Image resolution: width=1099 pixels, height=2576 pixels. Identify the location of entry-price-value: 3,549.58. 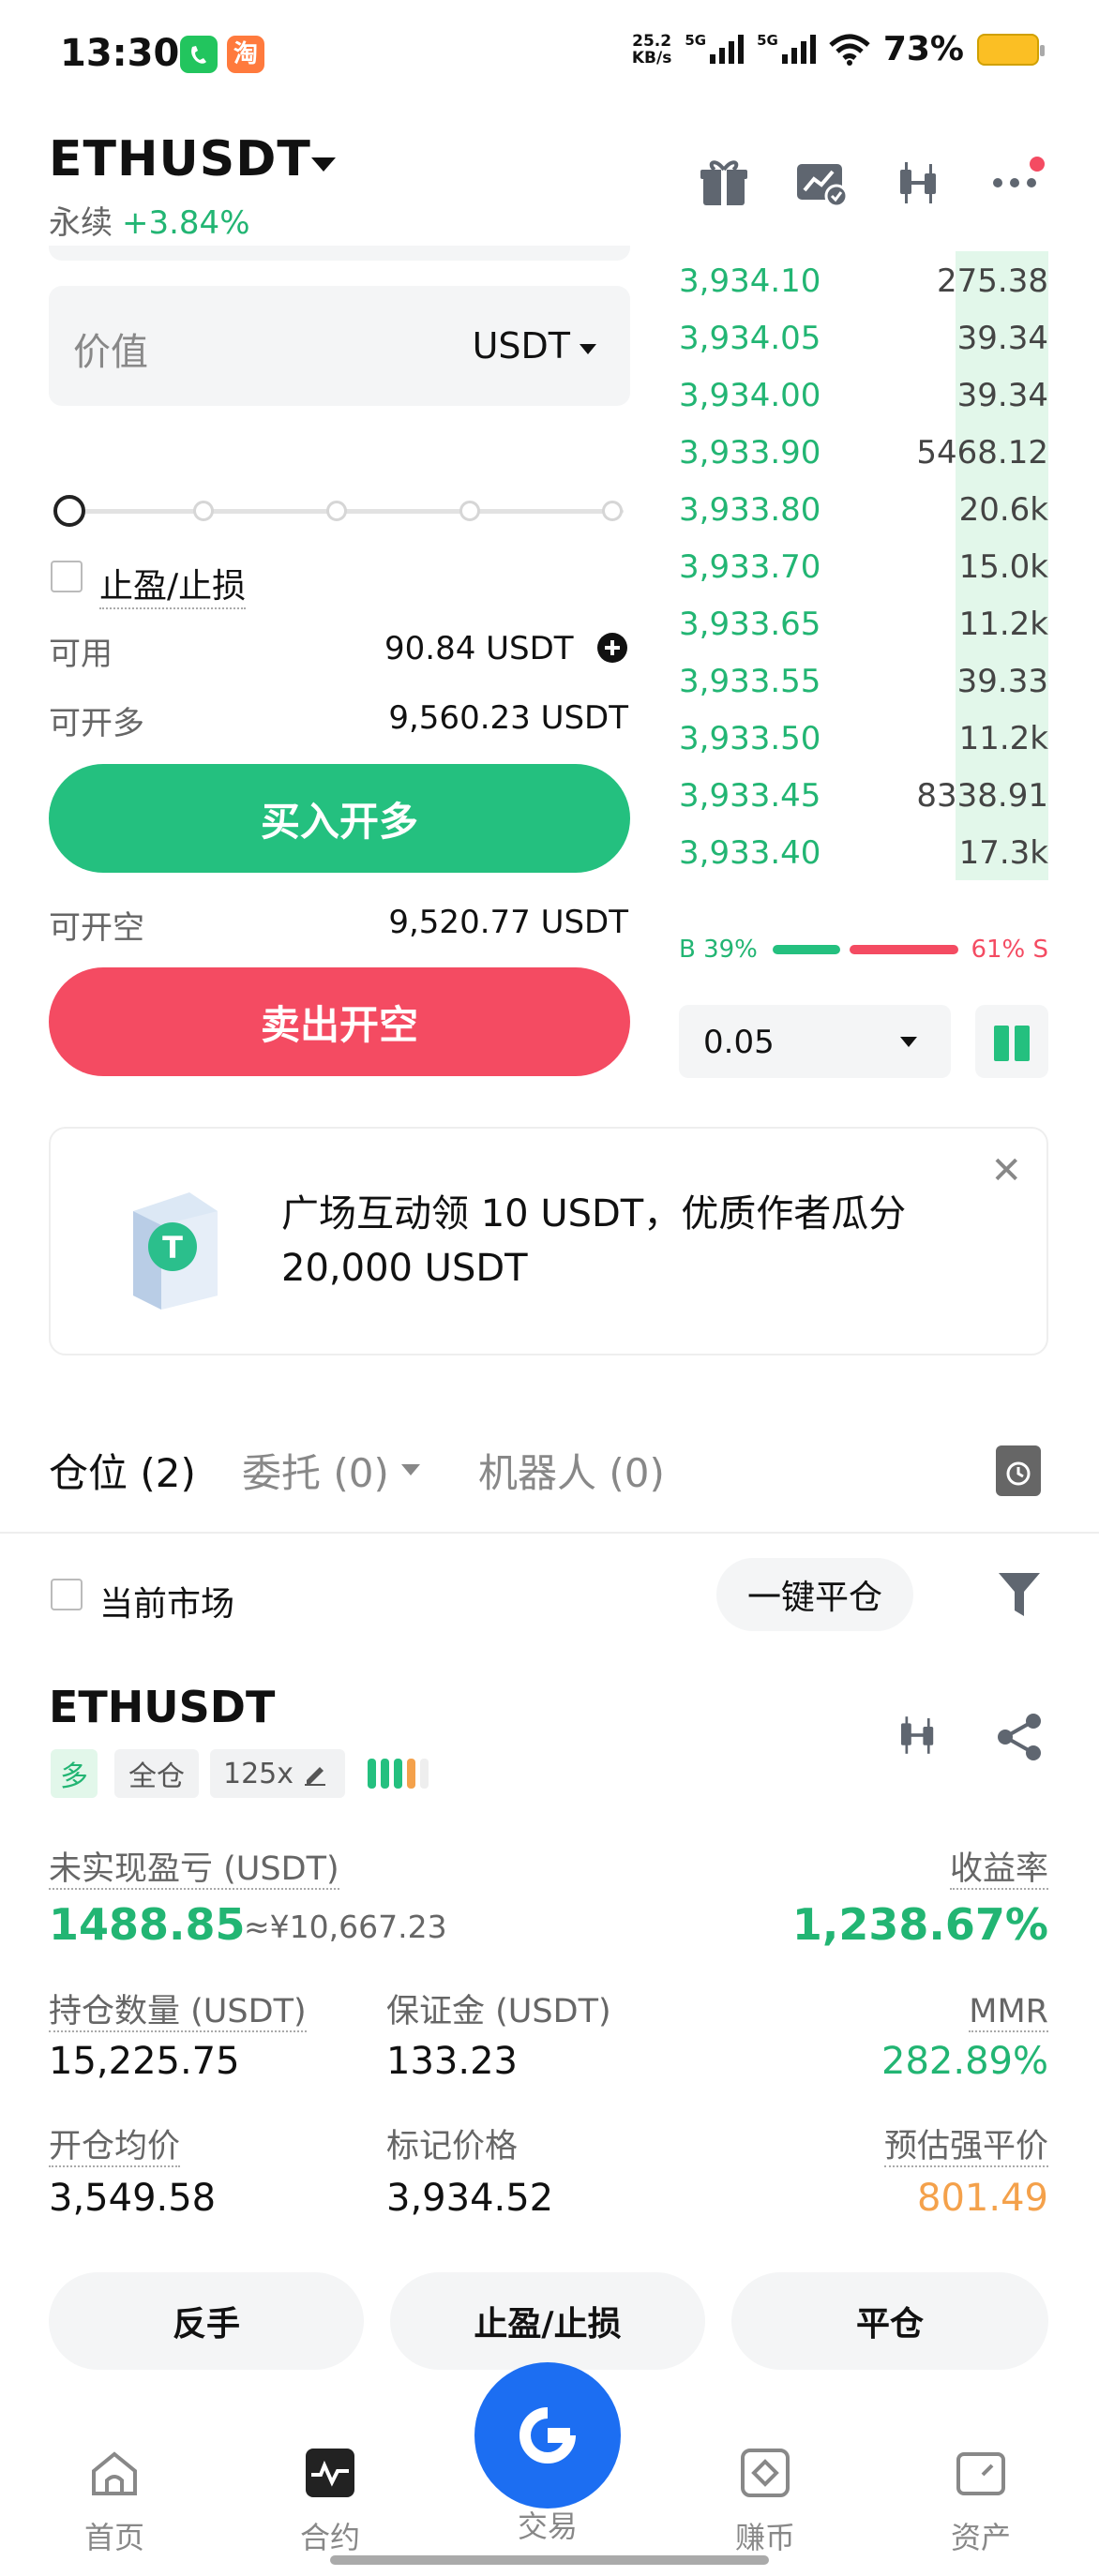
(133, 2199).